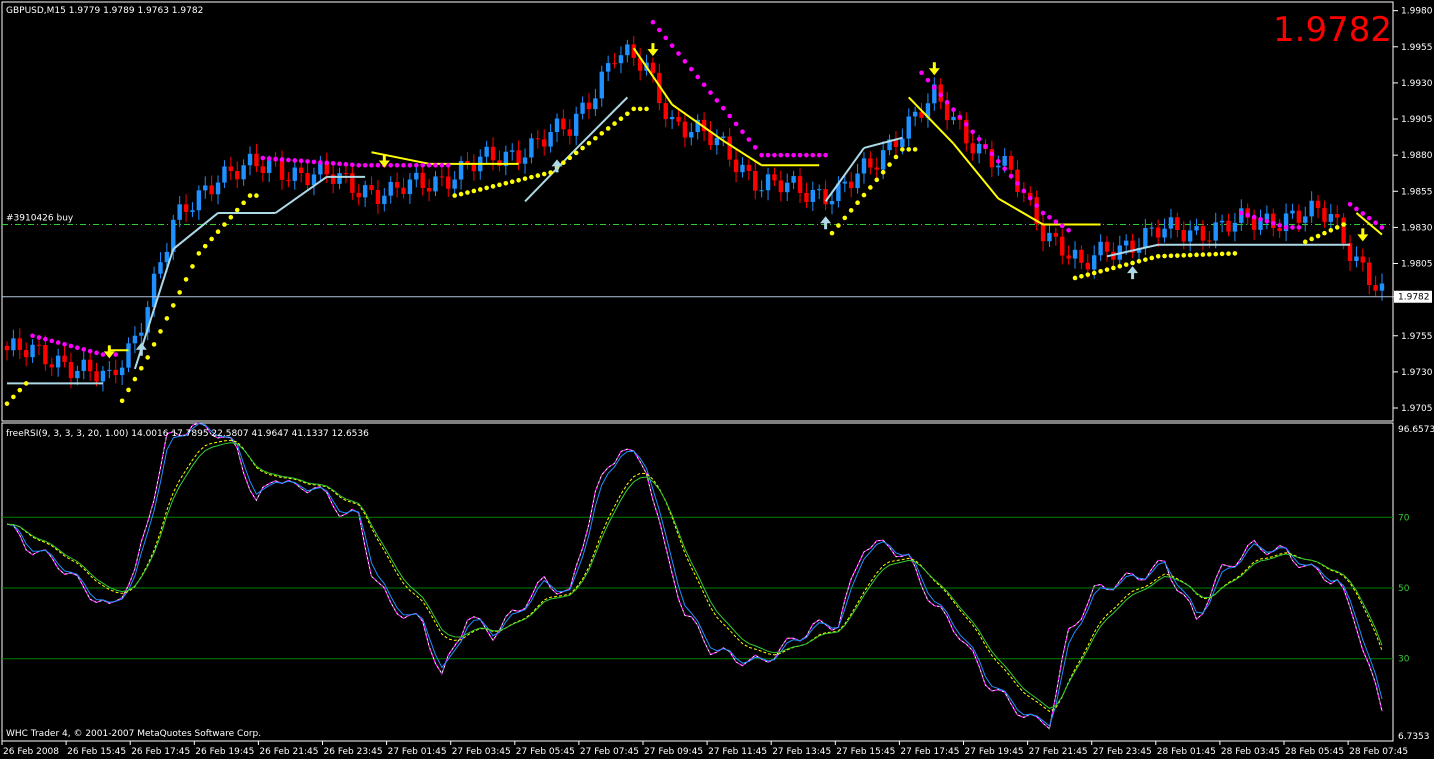 Image resolution: width=1434 pixels, height=759 pixels. Describe the element at coordinates (1417, 373) in the screenshot. I see `price-tick-label: 1.9730` at that location.